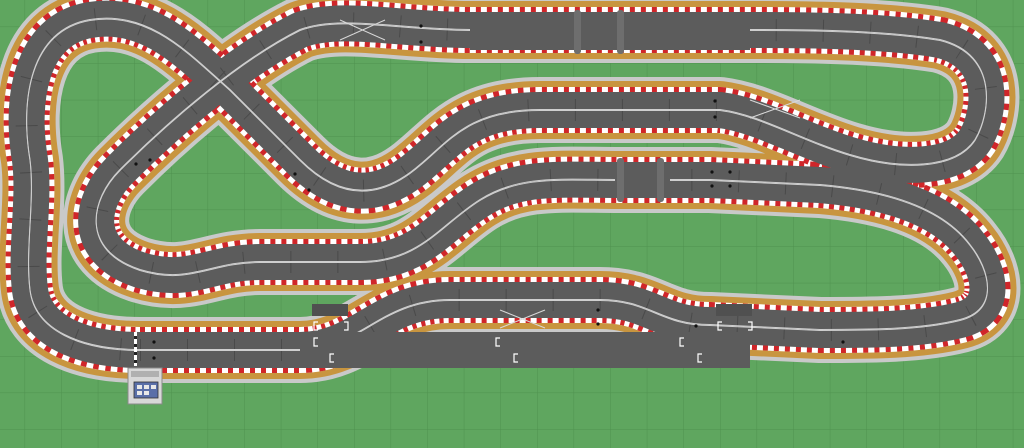 The height and width of the screenshot is (448, 1024). What do you see at coordinates (610, 32) in the screenshot?
I see `bridge-straight` at bounding box center [610, 32].